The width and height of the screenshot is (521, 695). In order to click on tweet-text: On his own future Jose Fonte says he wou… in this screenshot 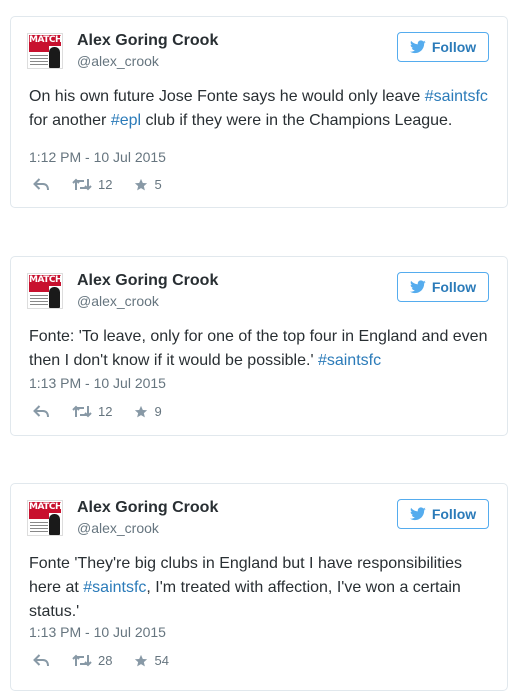, I will do `click(259, 109)`.